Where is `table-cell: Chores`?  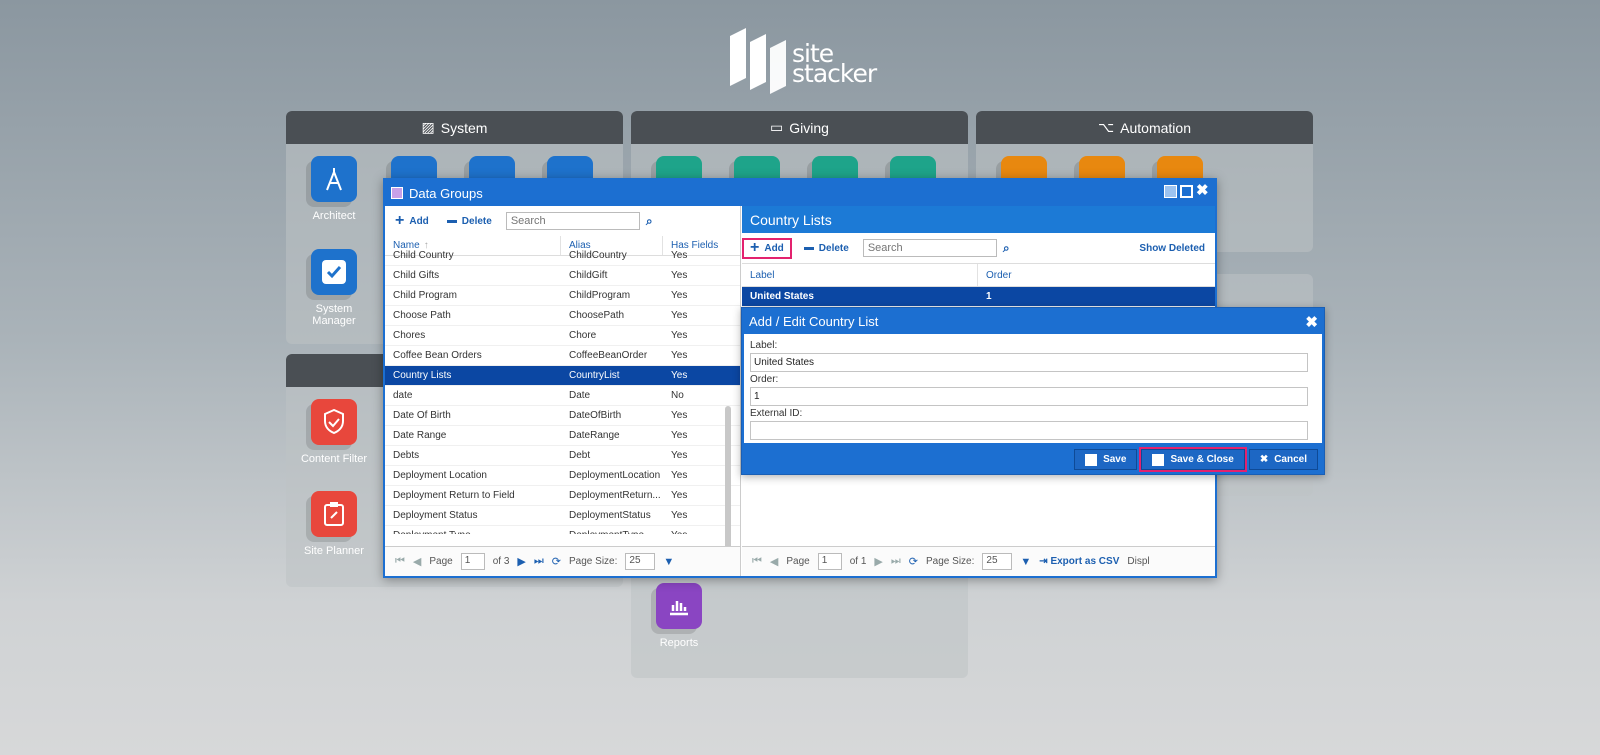 table-cell: Chores is located at coordinates (409, 335).